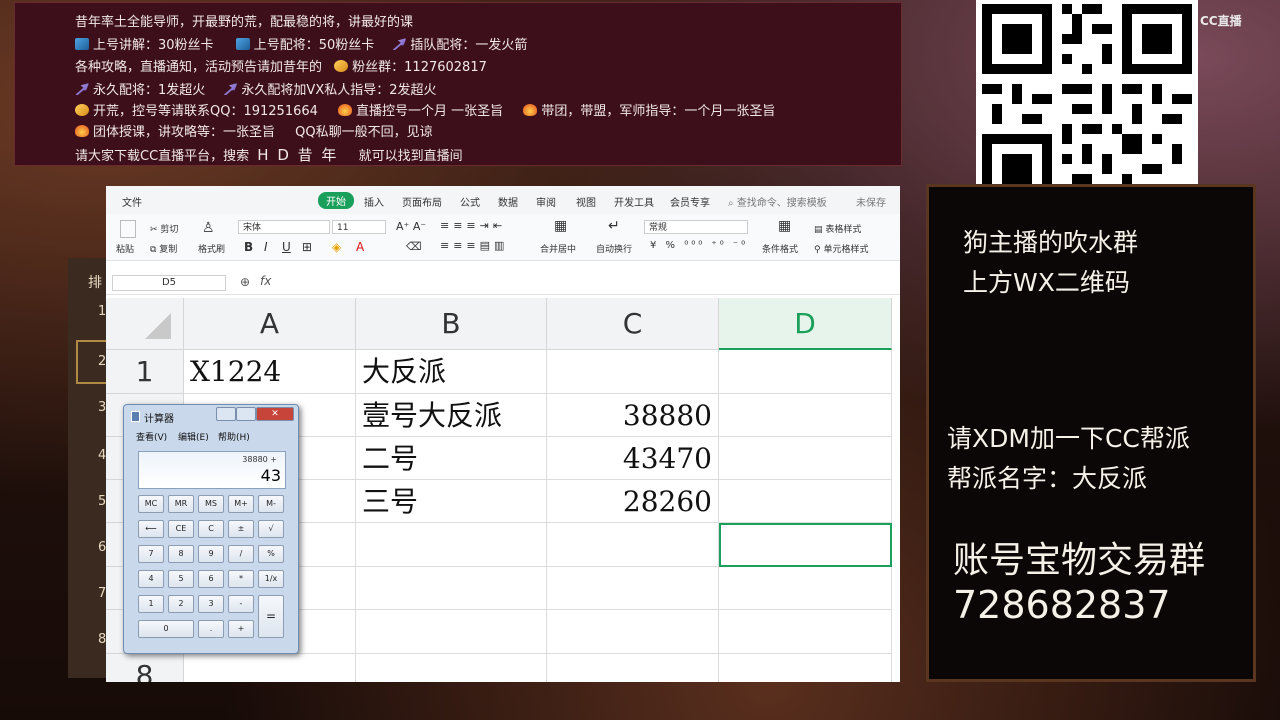 The height and width of the screenshot is (720, 1280). Describe the element at coordinates (271, 504) in the screenshot. I see `key-mminus: M-` at that location.